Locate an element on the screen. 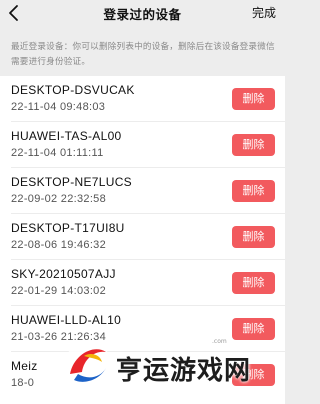 The height and width of the screenshot is (404, 320). device-row: SKY-20210507AJJ 22-01-29 14:03:02 删除 is located at coordinates (142, 283).